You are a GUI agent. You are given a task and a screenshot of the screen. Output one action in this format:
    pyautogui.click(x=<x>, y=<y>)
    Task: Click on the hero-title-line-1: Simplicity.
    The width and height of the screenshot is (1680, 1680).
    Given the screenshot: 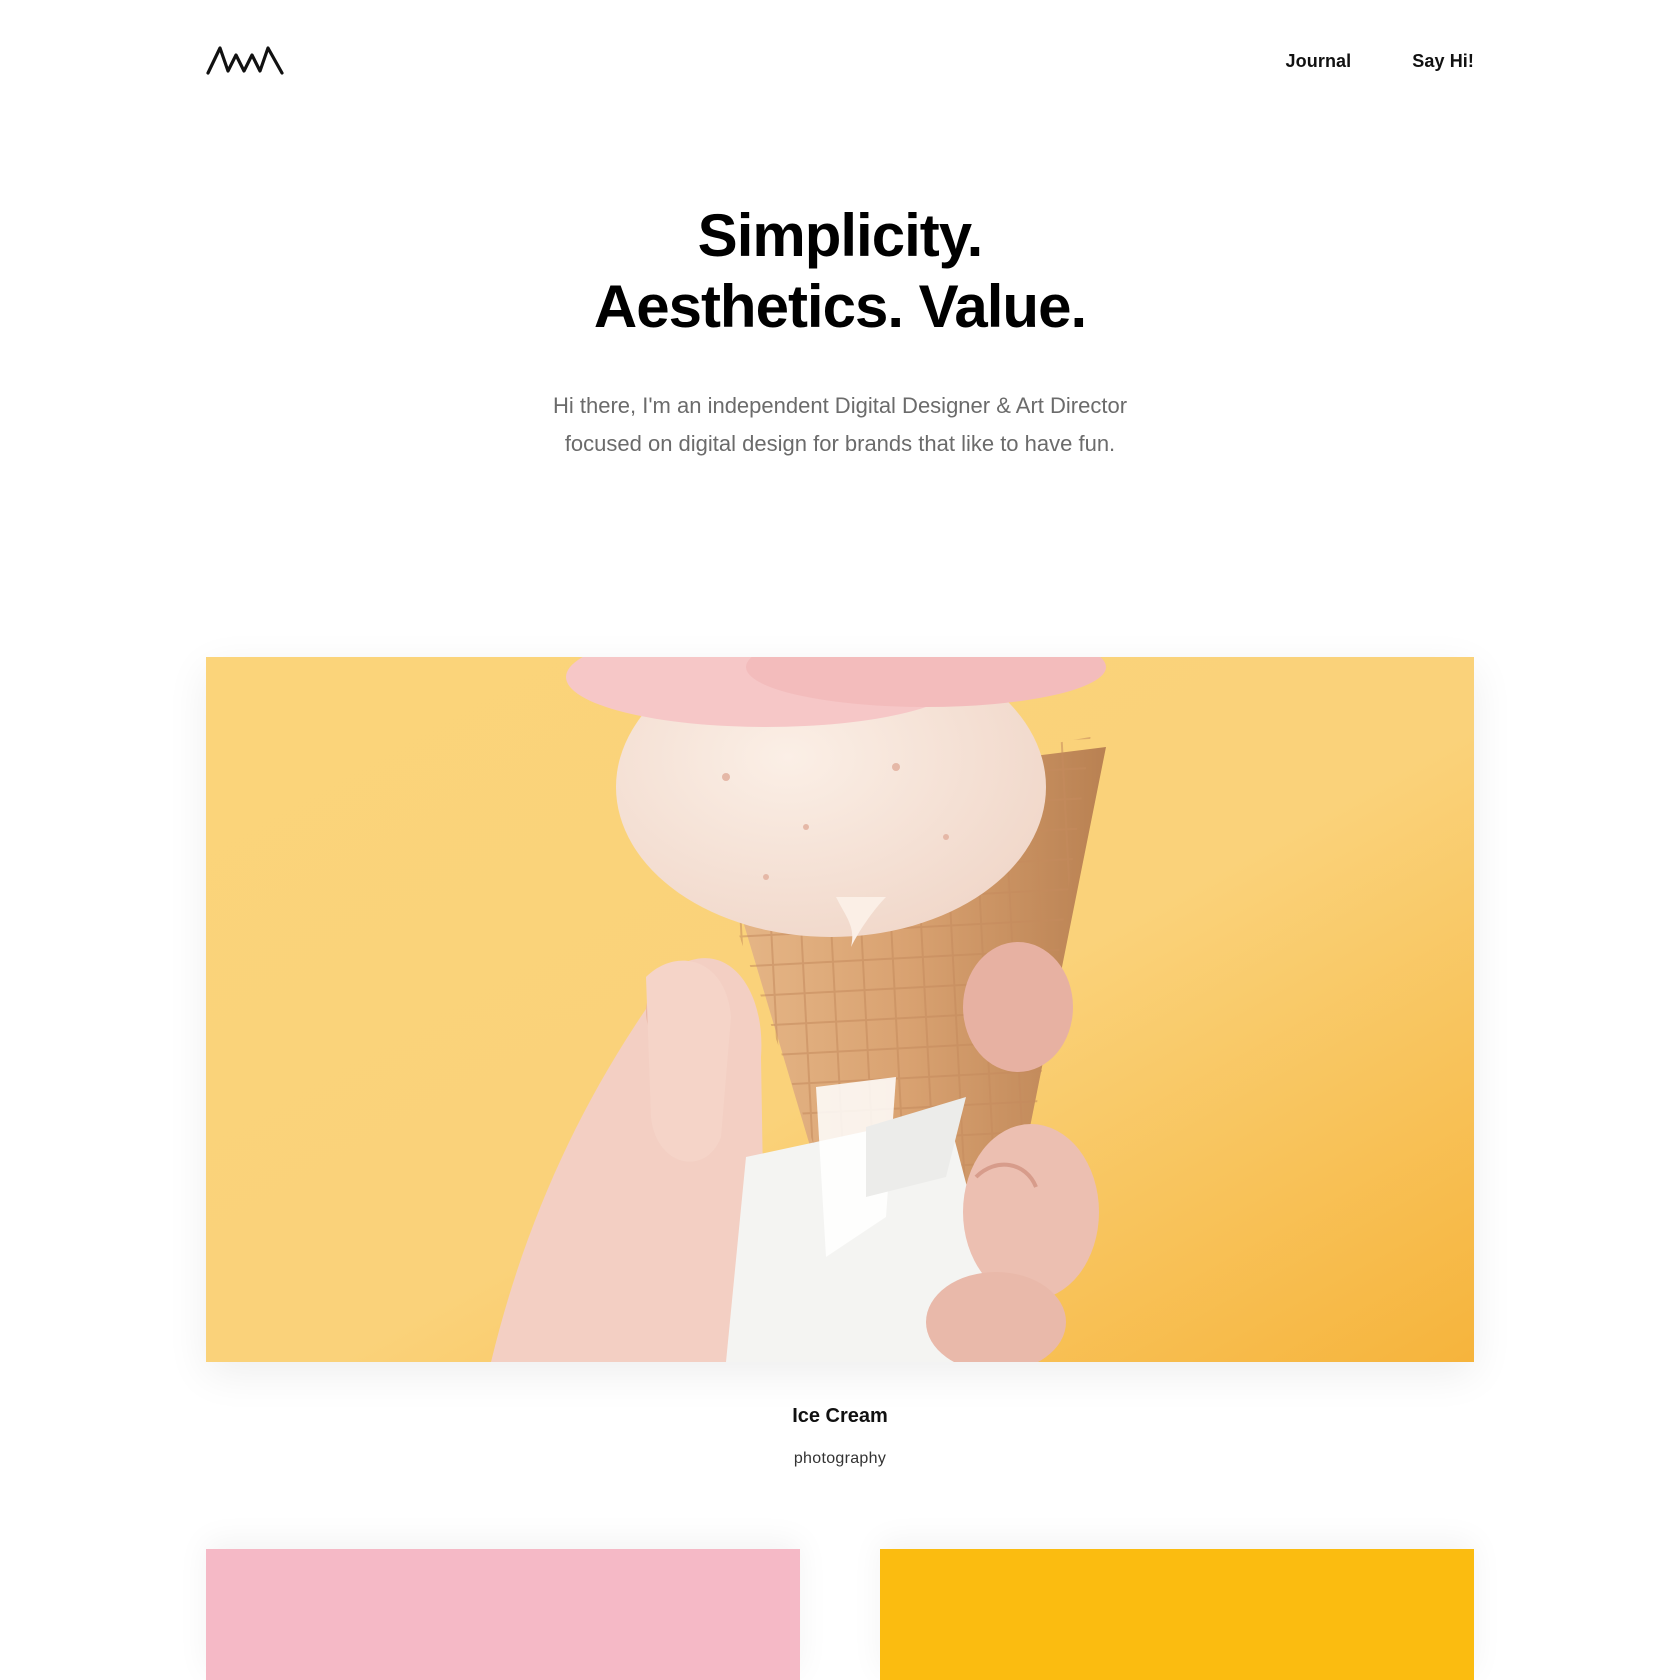 What is the action you would take?
    pyautogui.click(x=840, y=235)
    